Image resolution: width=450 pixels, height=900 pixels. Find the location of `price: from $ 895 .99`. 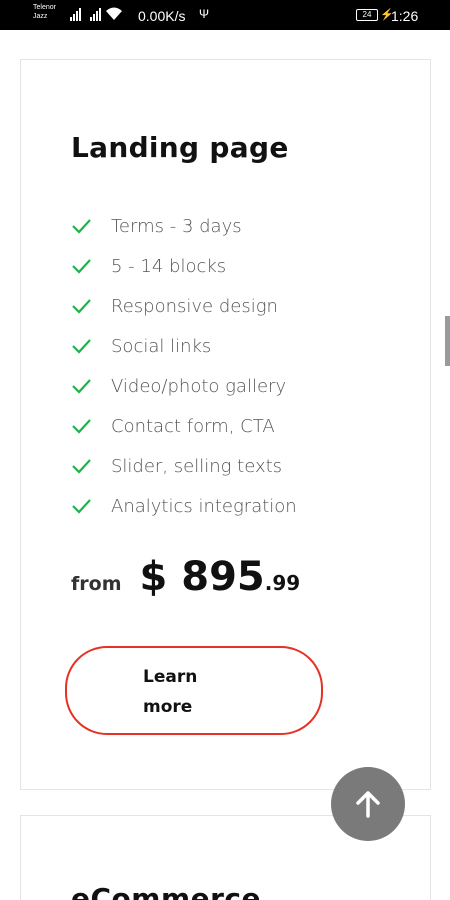

price: from $ 895 .99 is located at coordinates (185, 577).